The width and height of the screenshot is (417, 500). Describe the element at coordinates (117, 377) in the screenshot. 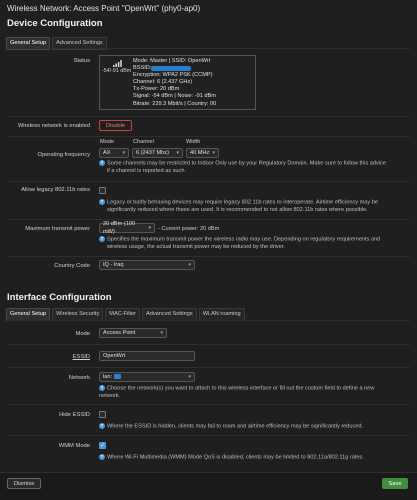

I see `network-badge` at that location.